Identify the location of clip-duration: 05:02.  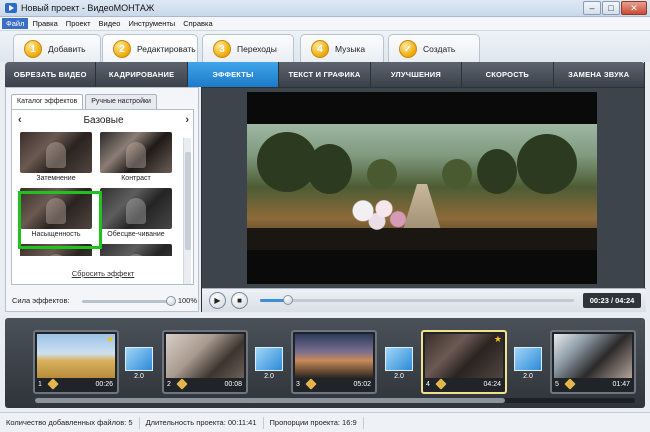
(362, 384).